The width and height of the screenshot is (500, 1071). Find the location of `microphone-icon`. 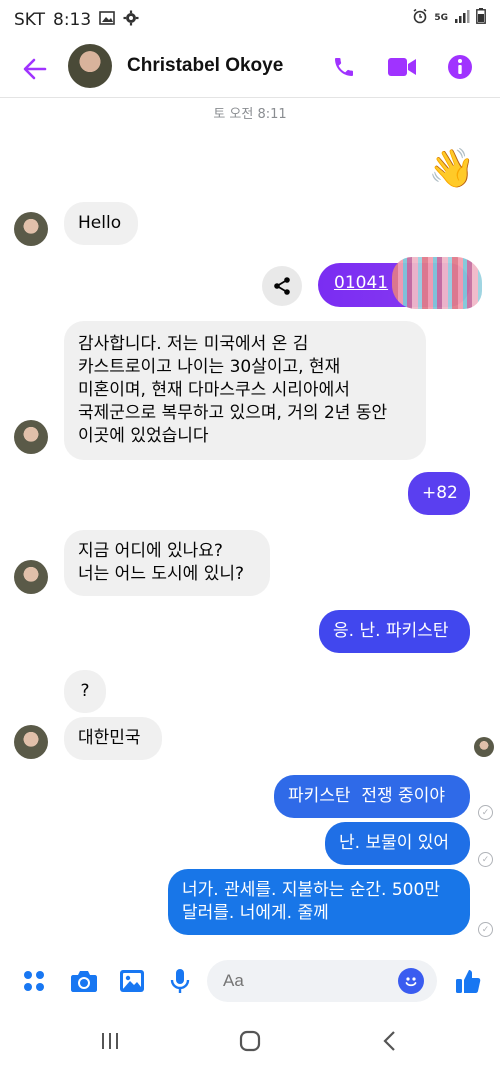

microphone-icon is located at coordinates (180, 981).